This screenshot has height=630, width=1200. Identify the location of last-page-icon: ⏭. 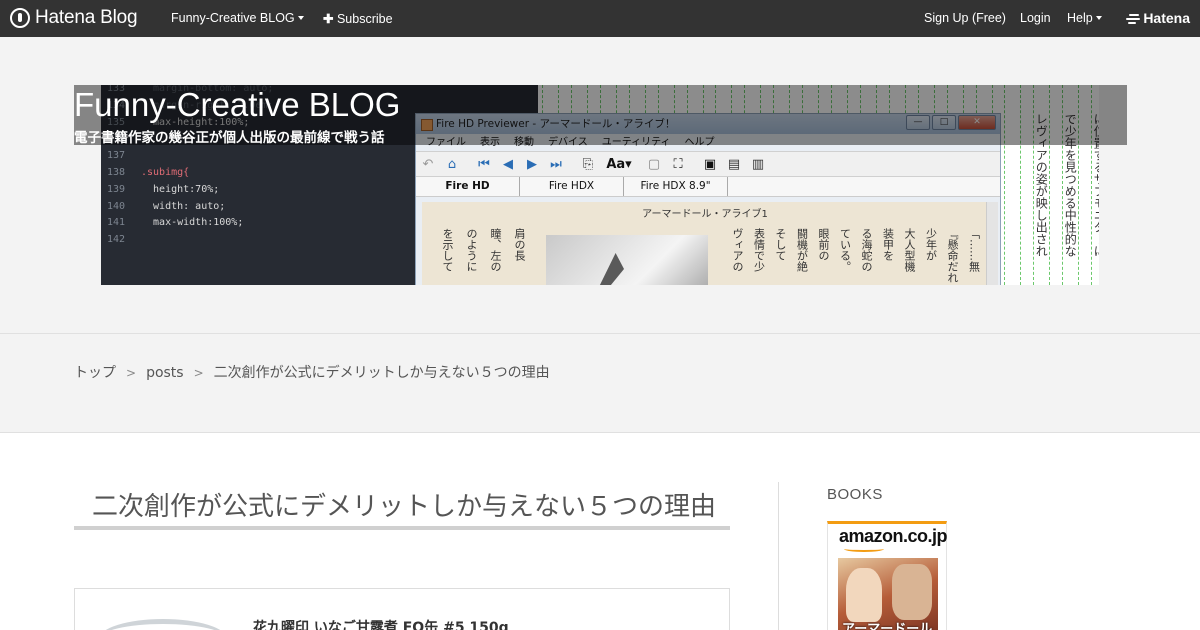
(556, 164).